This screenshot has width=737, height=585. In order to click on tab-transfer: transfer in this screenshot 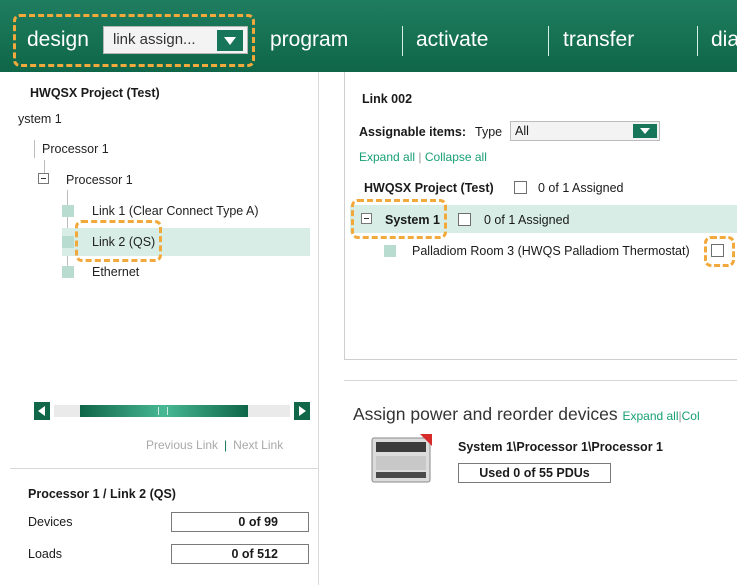, I will do `click(598, 40)`.